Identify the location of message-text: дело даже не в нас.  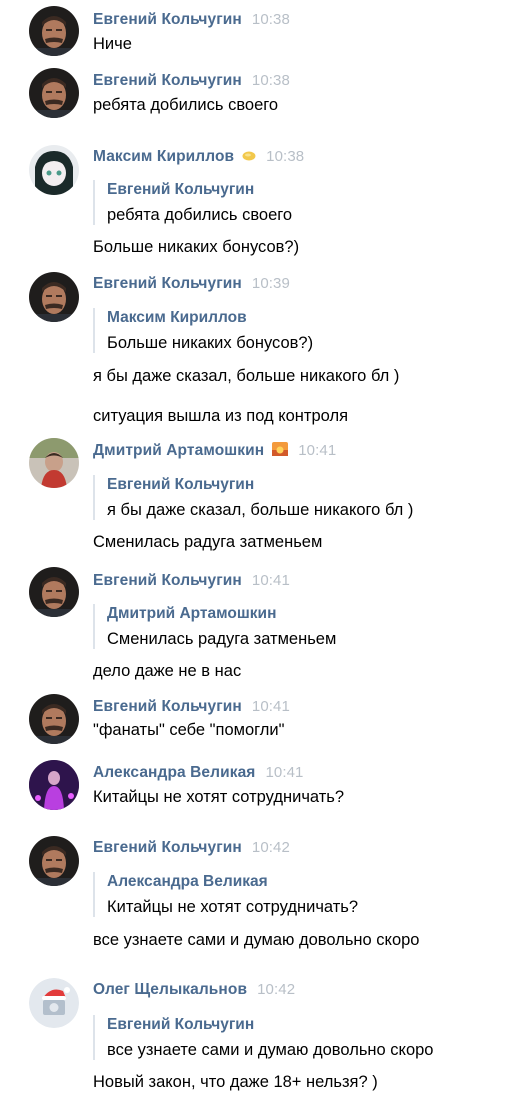
(167, 671).